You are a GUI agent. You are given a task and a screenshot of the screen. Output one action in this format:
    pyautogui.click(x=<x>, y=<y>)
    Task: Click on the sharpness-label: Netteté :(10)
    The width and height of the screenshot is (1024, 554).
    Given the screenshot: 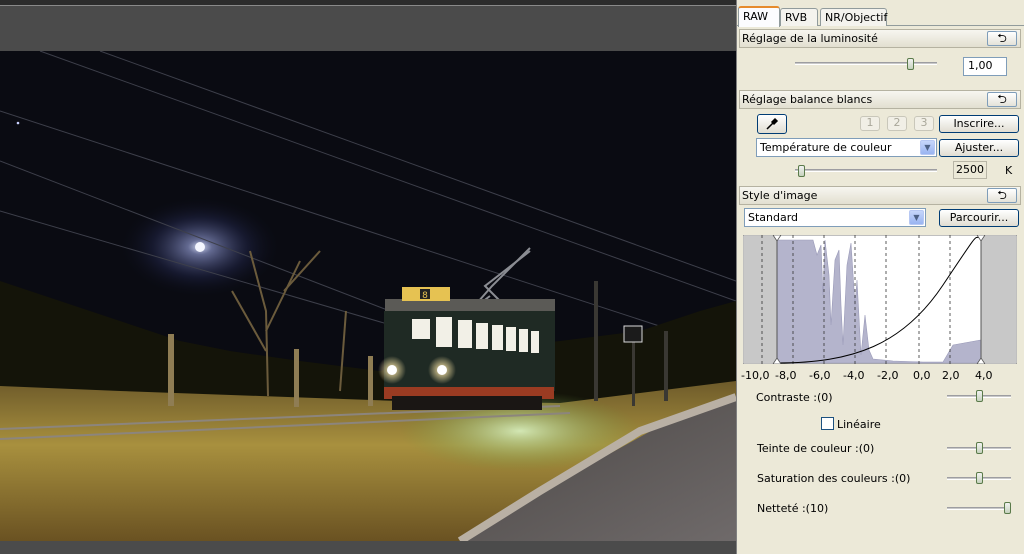 What is the action you would take?
    pyautogui.click(x=793, y=508)
    